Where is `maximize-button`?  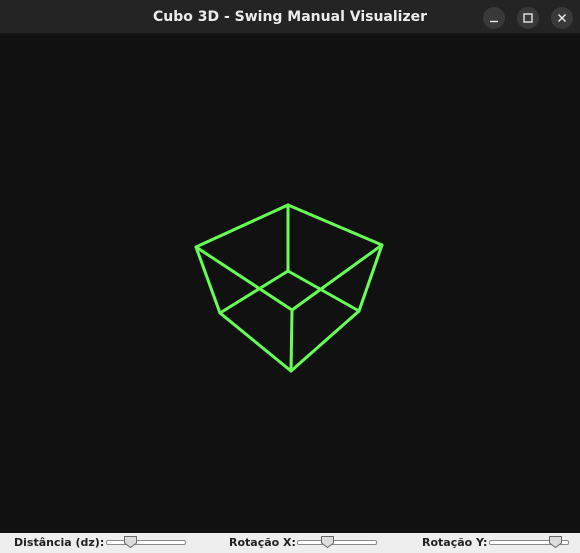 maximize-button is located at coordinates (528, 18).